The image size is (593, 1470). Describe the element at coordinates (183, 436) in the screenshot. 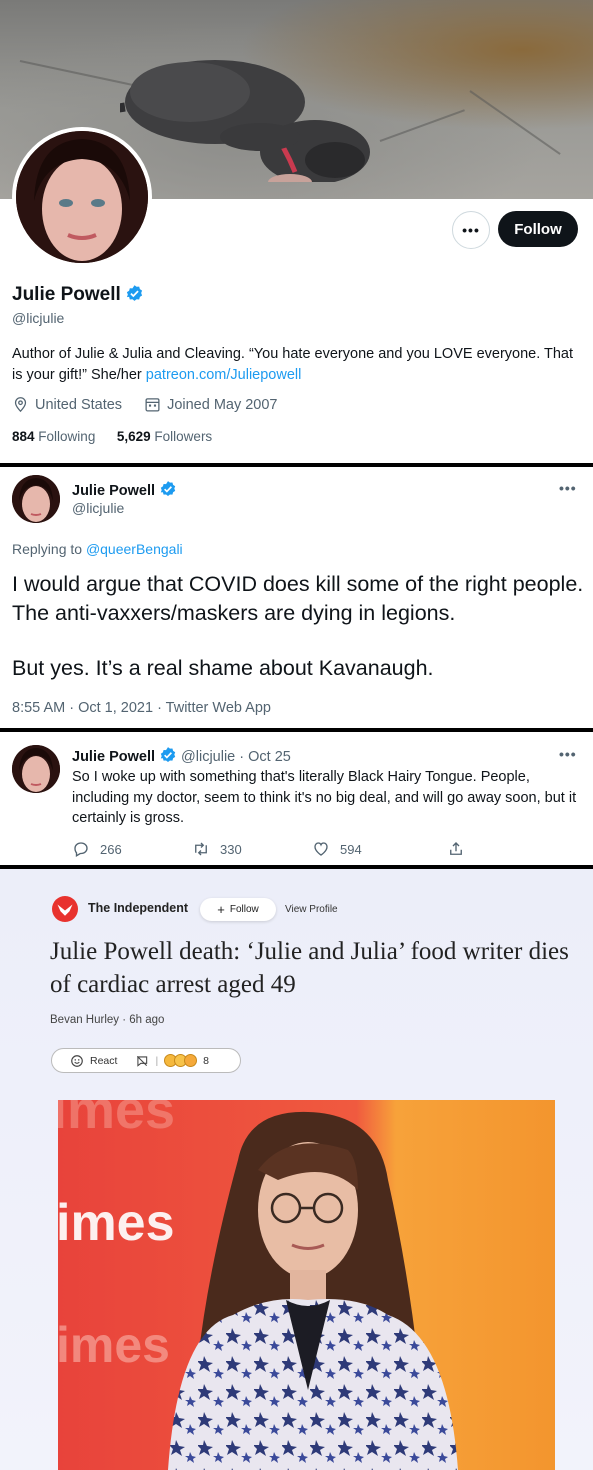

I see `followers-label: Followers` at that location.